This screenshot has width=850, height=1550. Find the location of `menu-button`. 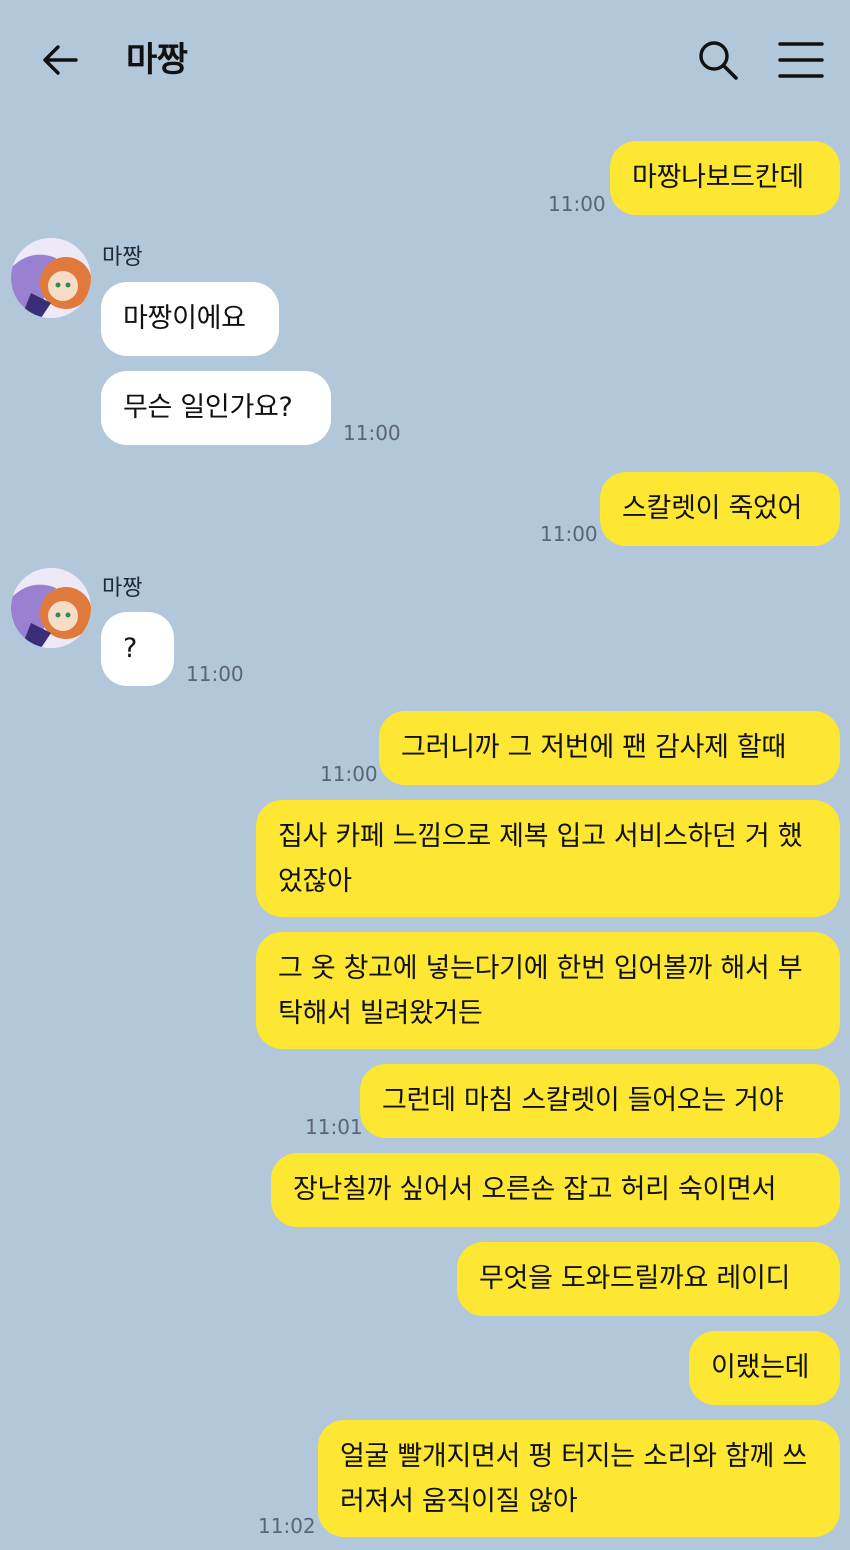

menu-button is located at coordinates (801, 60).